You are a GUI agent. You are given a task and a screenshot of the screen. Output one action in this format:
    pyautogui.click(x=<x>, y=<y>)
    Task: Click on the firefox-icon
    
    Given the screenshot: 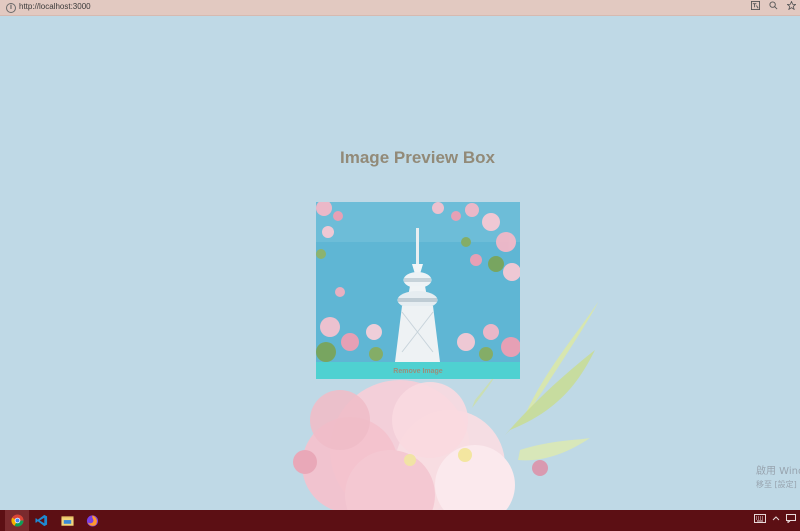 What is the action you would take?
    pyautogui.click(x=92, y=520)
    